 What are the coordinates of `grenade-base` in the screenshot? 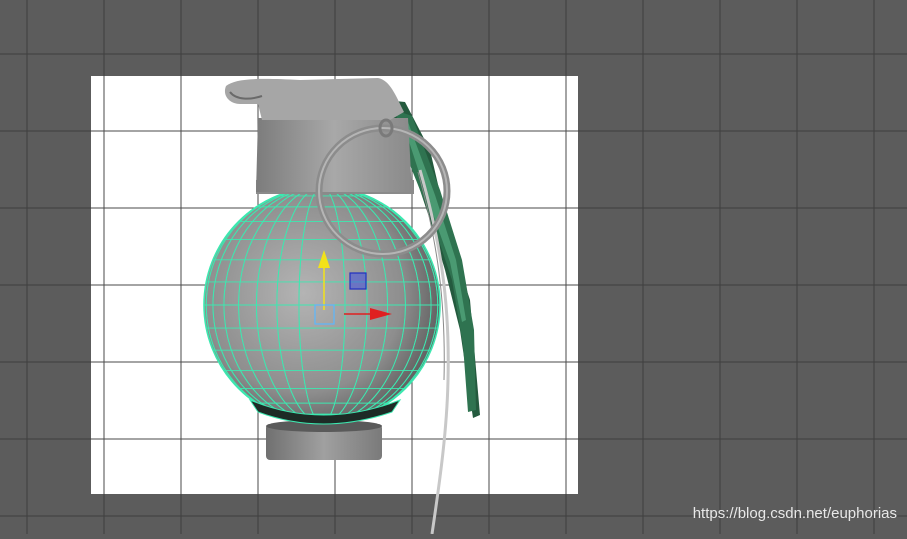 It's located at (324, 440).